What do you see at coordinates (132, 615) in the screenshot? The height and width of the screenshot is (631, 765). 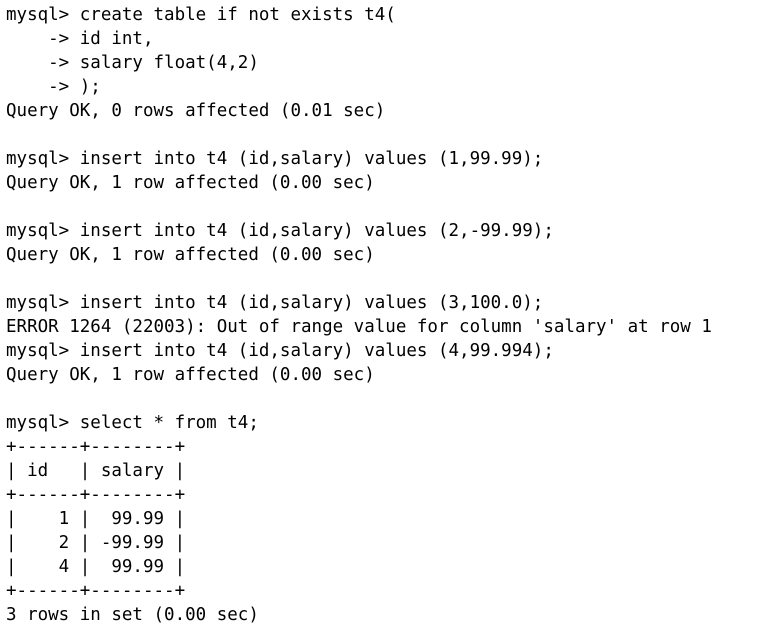 I see `query-result-line: 3 rows in set (0.00 sec)` at bounding box center [132, 615].